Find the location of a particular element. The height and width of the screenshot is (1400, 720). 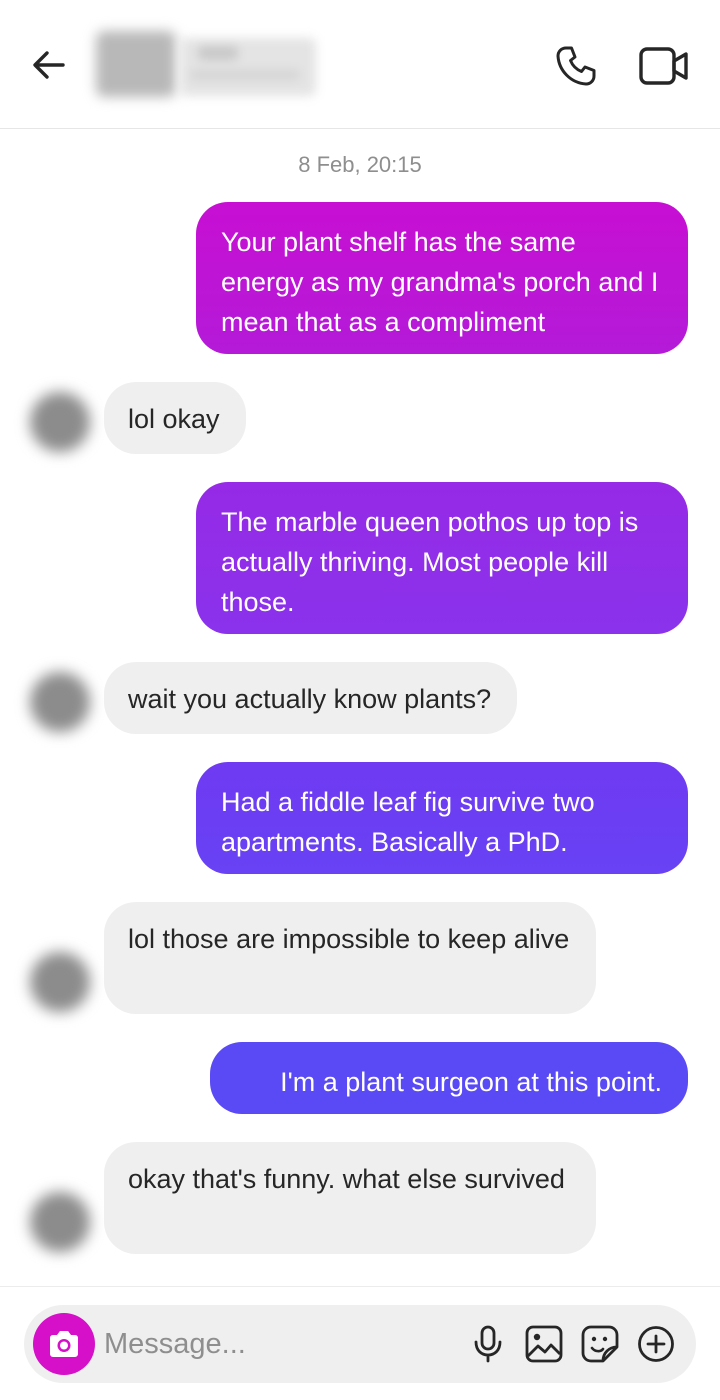

message-input is located at coordinates (274, 1344).